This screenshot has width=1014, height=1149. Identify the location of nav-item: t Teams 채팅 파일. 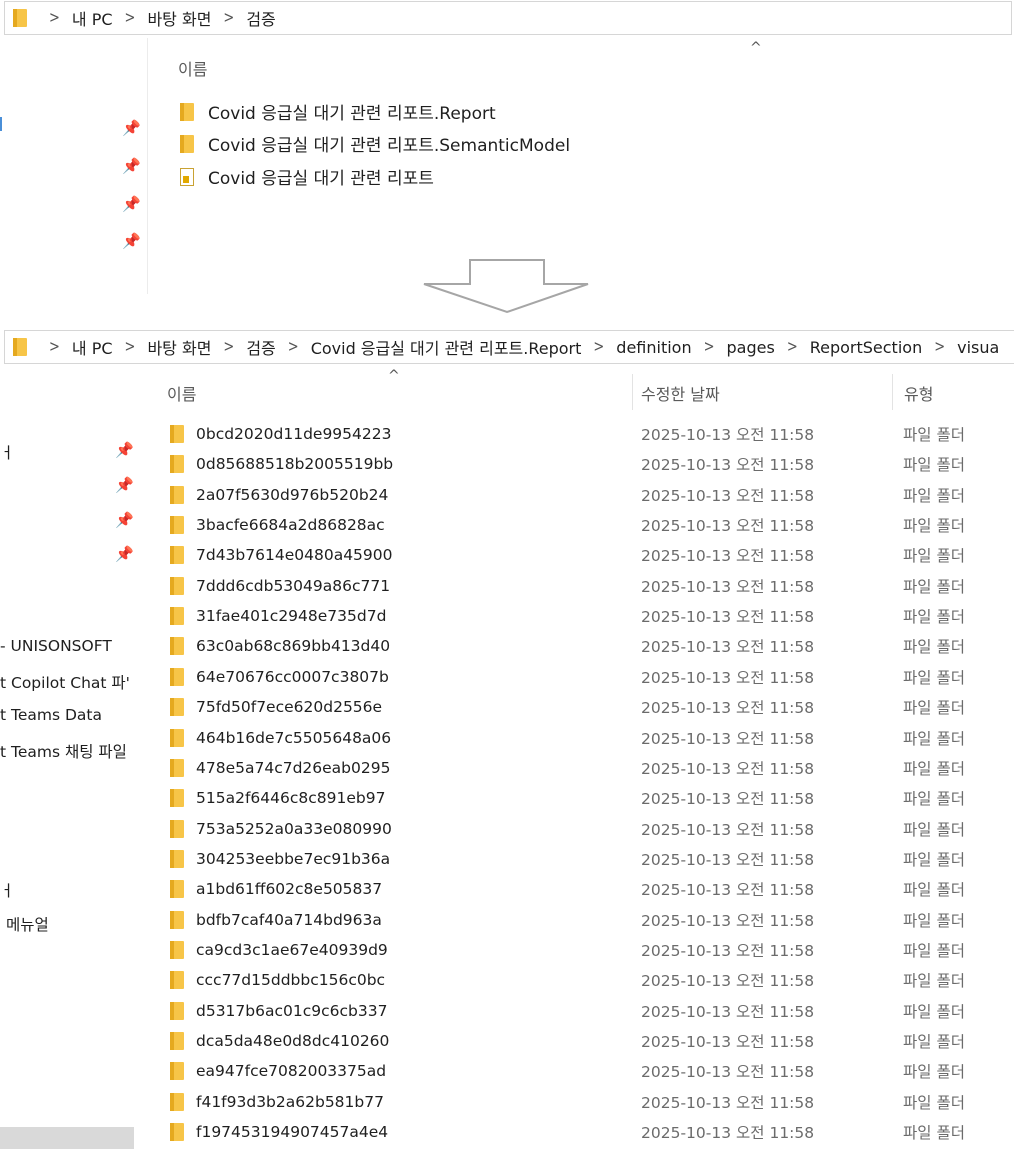
(63, 751).